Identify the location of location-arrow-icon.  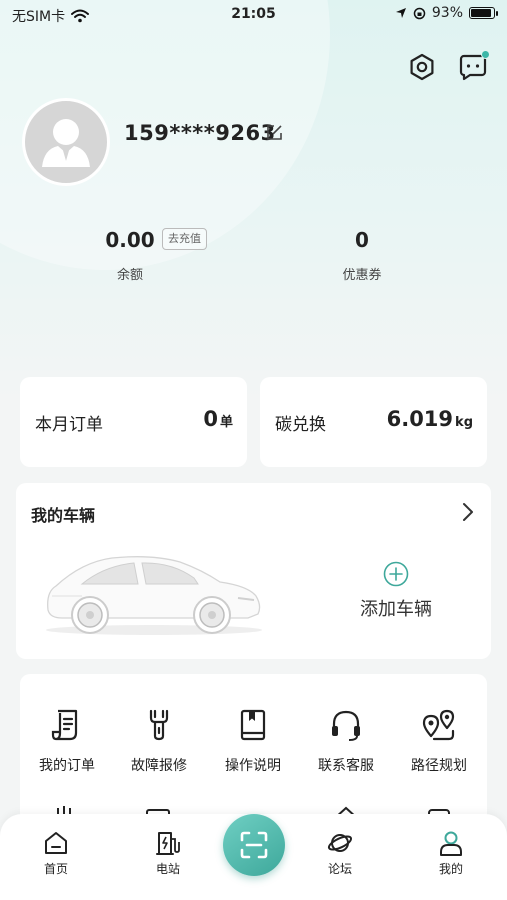
(400, 13).